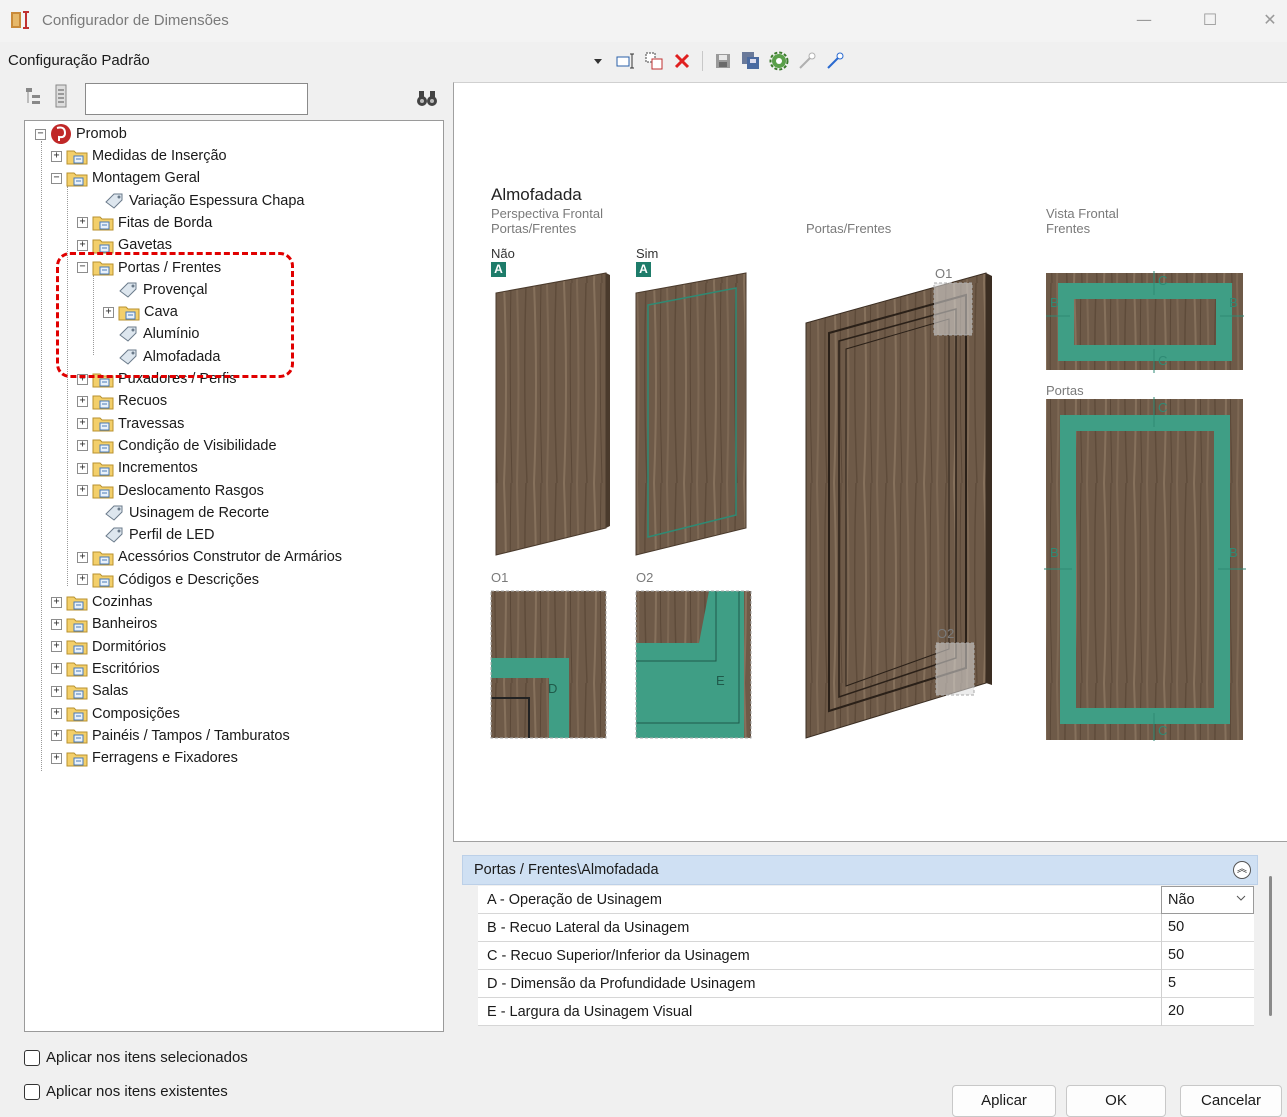 Image resolution: width=1287 pixels, height=1117 pixels. What do you see at coordinates (779, 61) in the screenshot?
I see `settings-icon` at bounding box center [779, 61].